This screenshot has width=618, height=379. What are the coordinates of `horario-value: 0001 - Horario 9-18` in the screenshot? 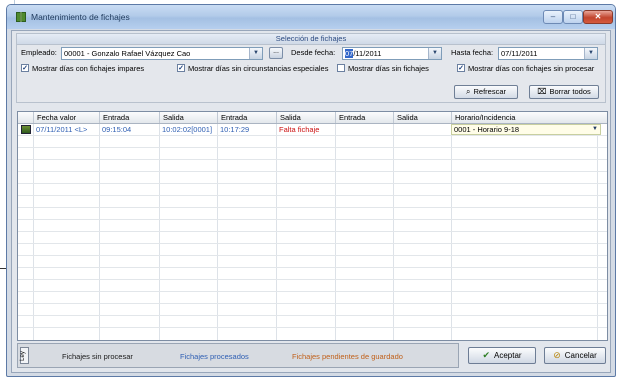 It's located at (487, 129).